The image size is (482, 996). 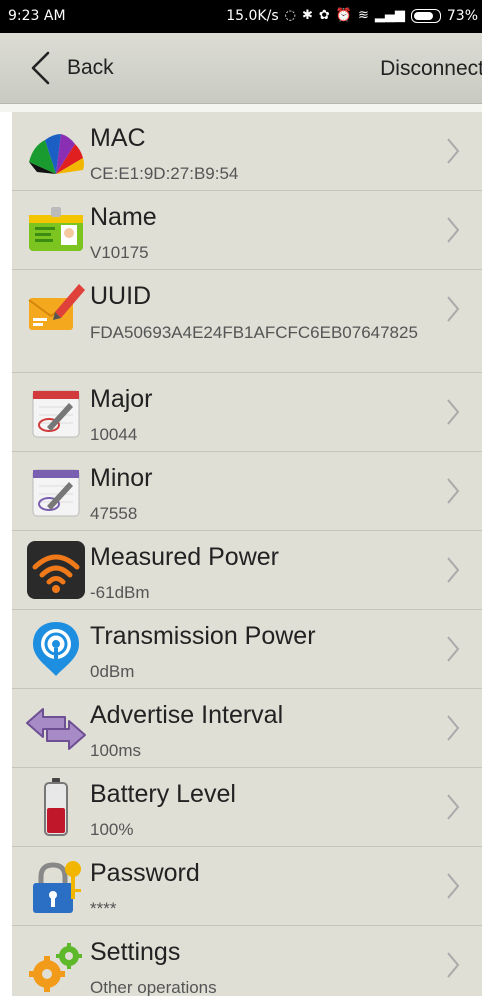 What do you see at coordinates (112, 671) in the screenshot?
I see `item-value: 0dBm` at bounding box center [112, 671].